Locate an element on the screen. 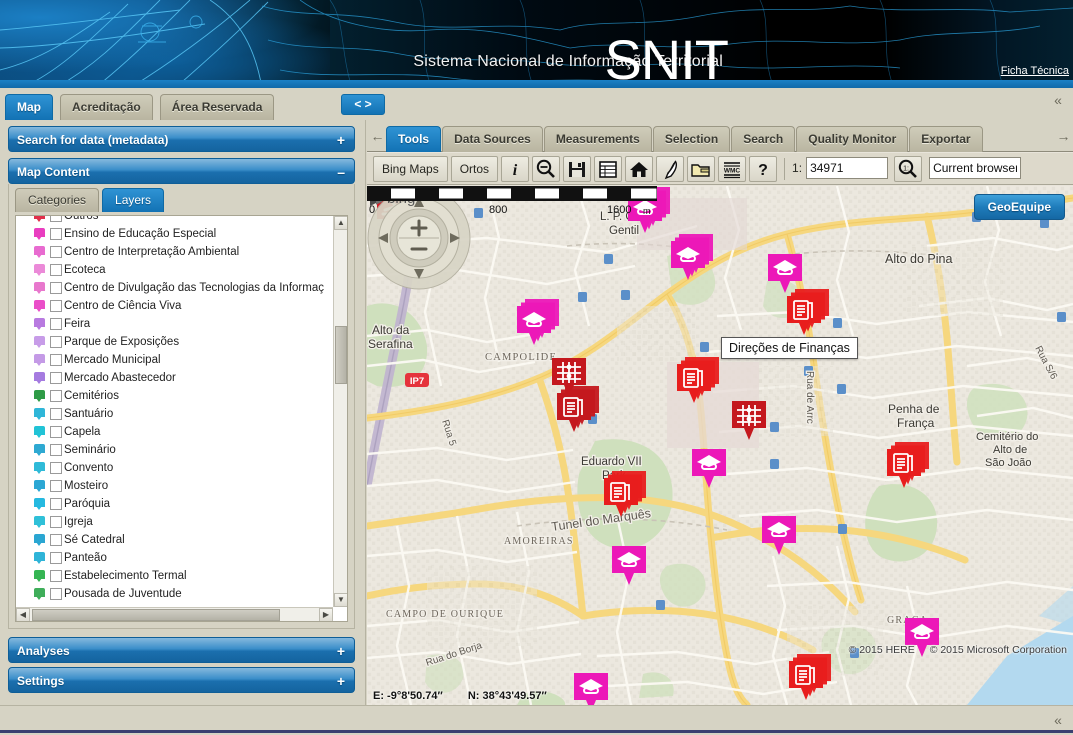 This screenshot has width=1073, height=735. browser-select-input is located at coordinates (975, 168).